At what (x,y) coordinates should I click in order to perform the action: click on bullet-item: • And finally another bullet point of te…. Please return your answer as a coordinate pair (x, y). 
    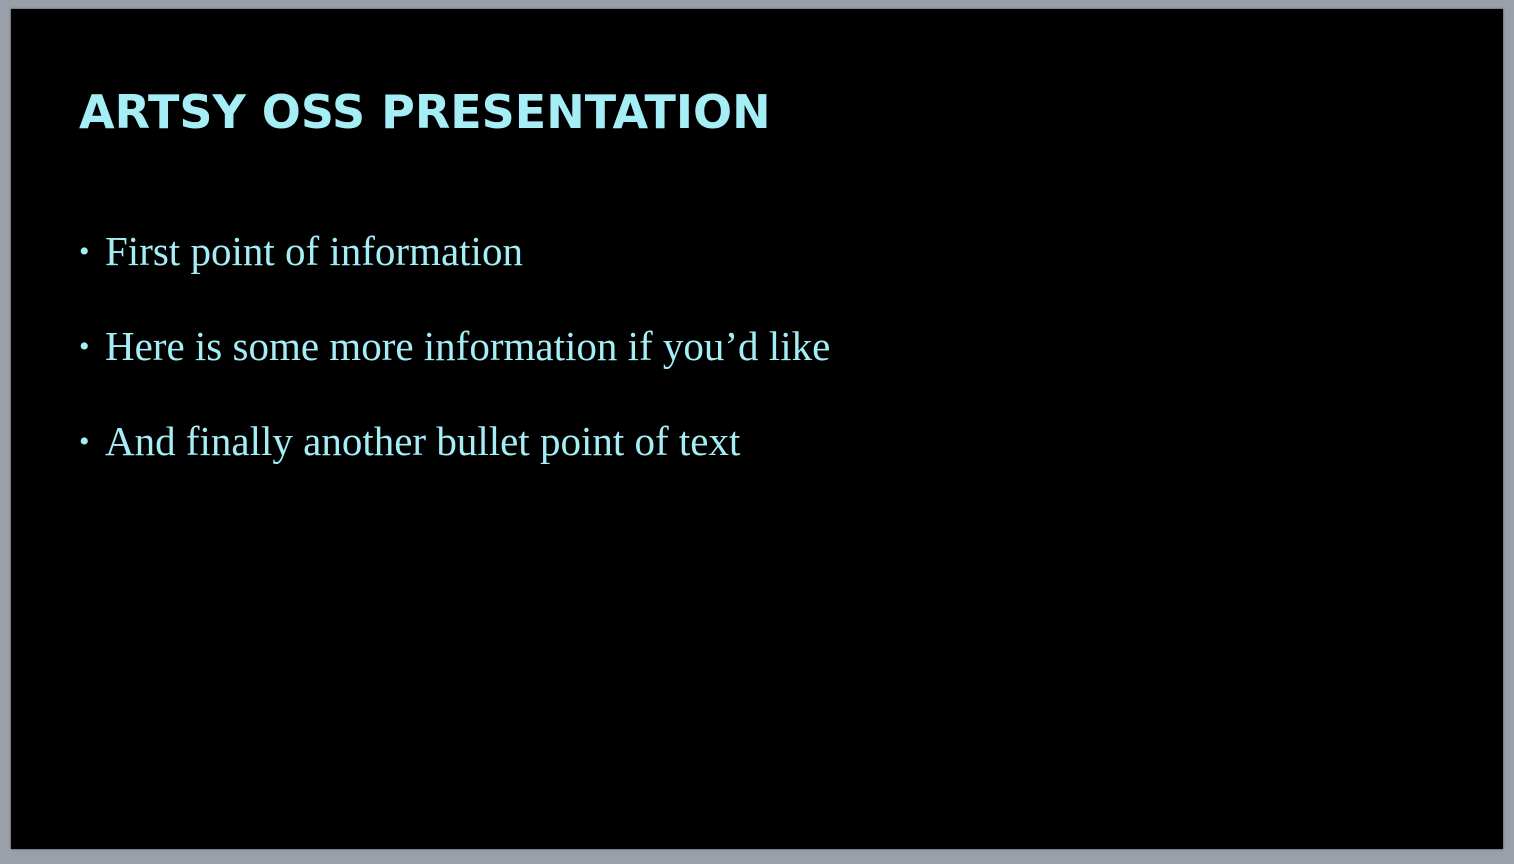
    Looking at the image, I should click on (454, 464).